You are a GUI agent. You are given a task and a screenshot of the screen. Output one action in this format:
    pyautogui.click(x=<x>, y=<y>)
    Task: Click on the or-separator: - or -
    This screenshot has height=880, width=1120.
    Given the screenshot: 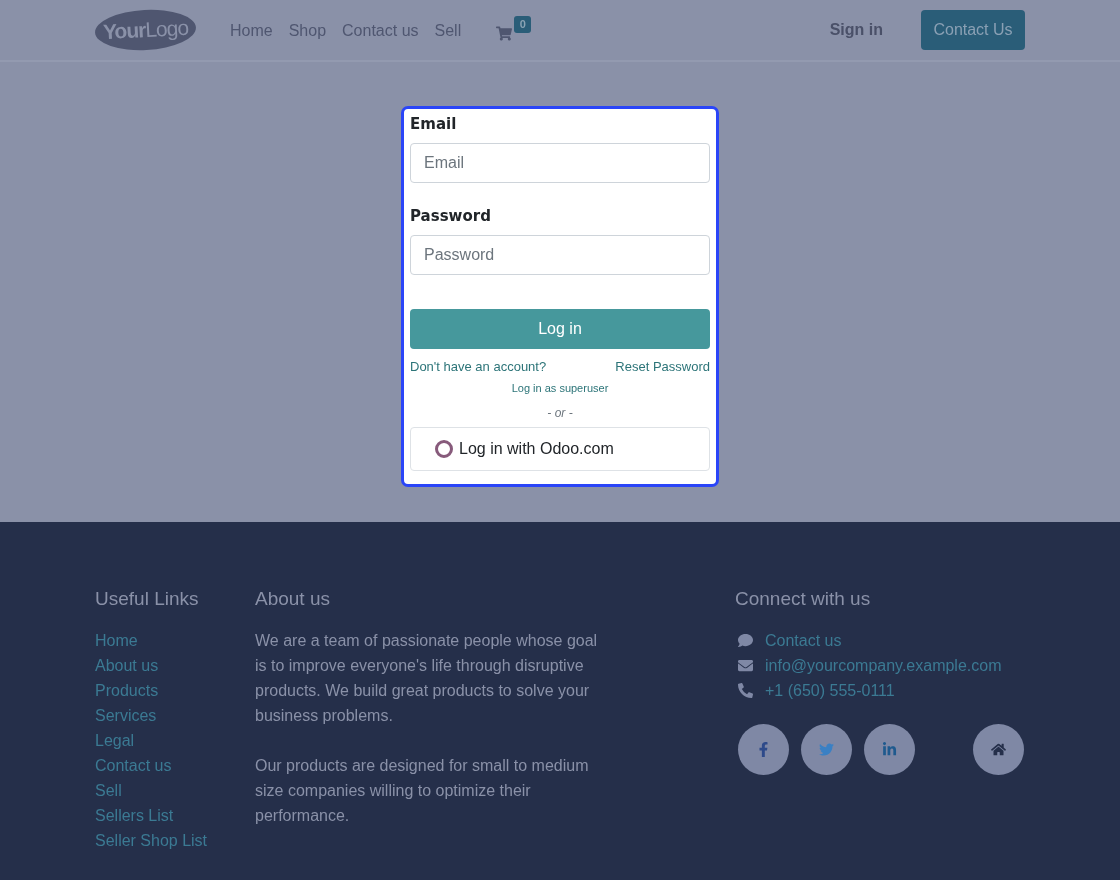 What is the action you would take?
    pyautogui.click(x=560, y=413)
    